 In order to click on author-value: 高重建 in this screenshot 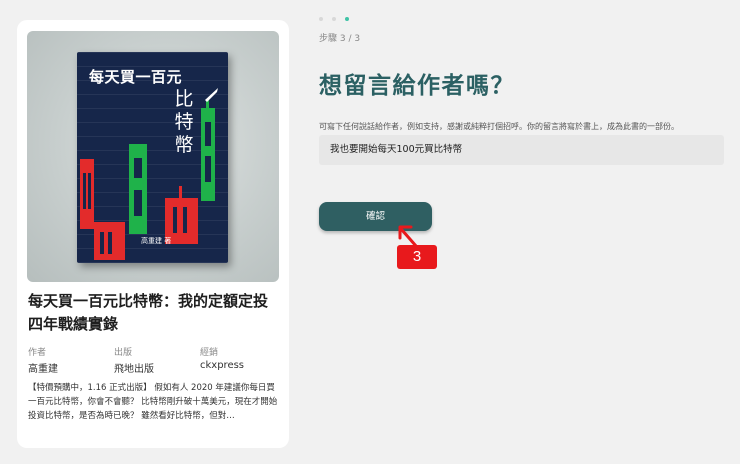, I will do `click(43, 369)`.